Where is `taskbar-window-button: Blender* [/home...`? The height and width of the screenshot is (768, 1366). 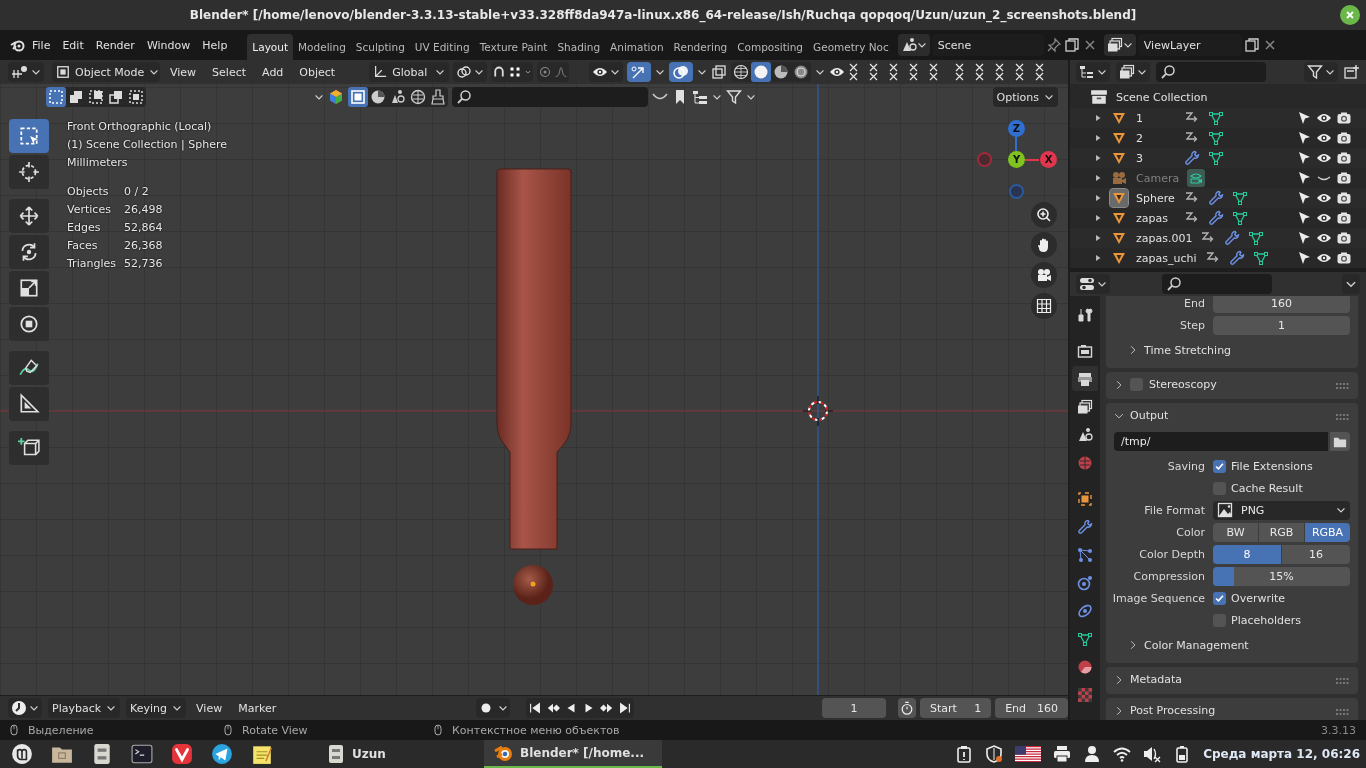 taskbar-window-button: Blender* [/home... is located at coordinates (573, 754).